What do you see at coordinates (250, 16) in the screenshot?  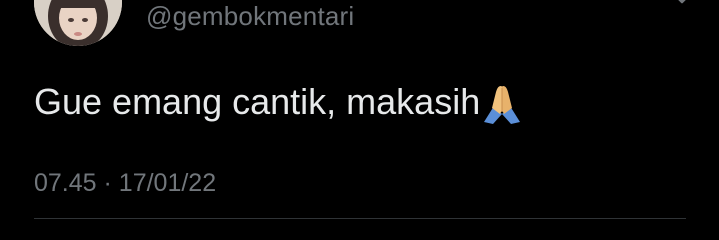 I see `user-handle: @gembokmentari` at bounding box center [250, 16].